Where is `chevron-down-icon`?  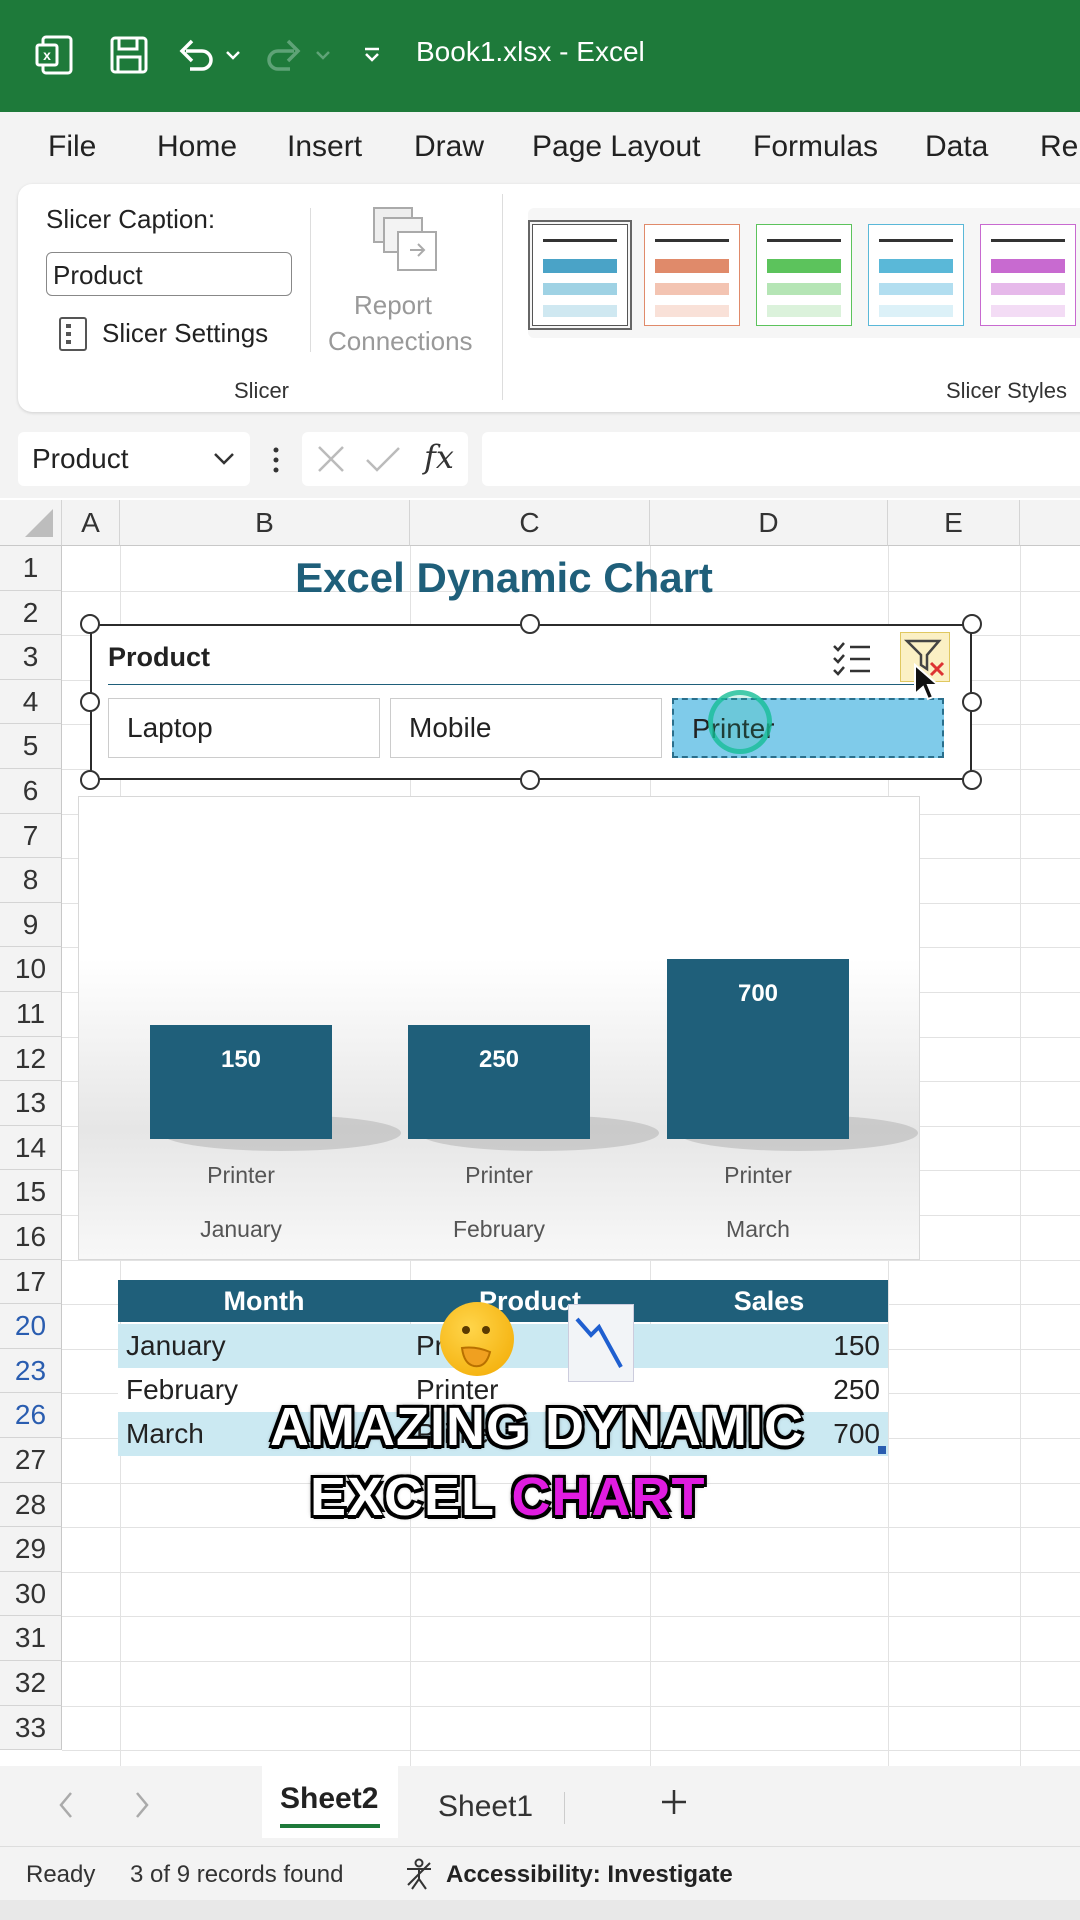
chevron-down-icon is located at coordinates (224, 468).